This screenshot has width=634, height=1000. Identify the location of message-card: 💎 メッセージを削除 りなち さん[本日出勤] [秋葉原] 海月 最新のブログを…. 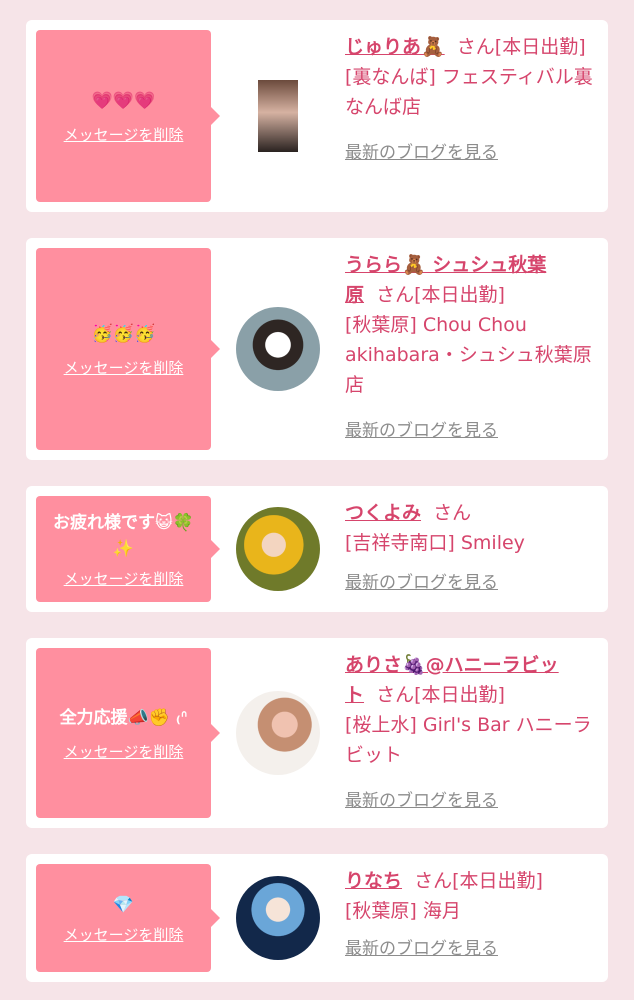
(317, 918).